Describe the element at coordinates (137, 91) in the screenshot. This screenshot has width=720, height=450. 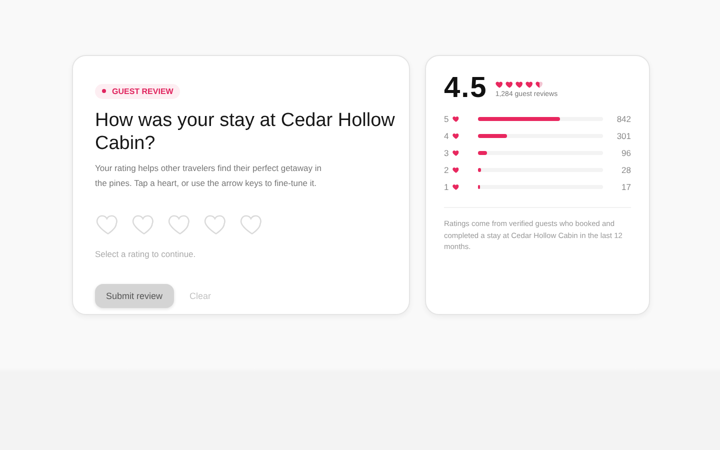
I see `guest-review-badge: GUEST REVIEW` at that location.